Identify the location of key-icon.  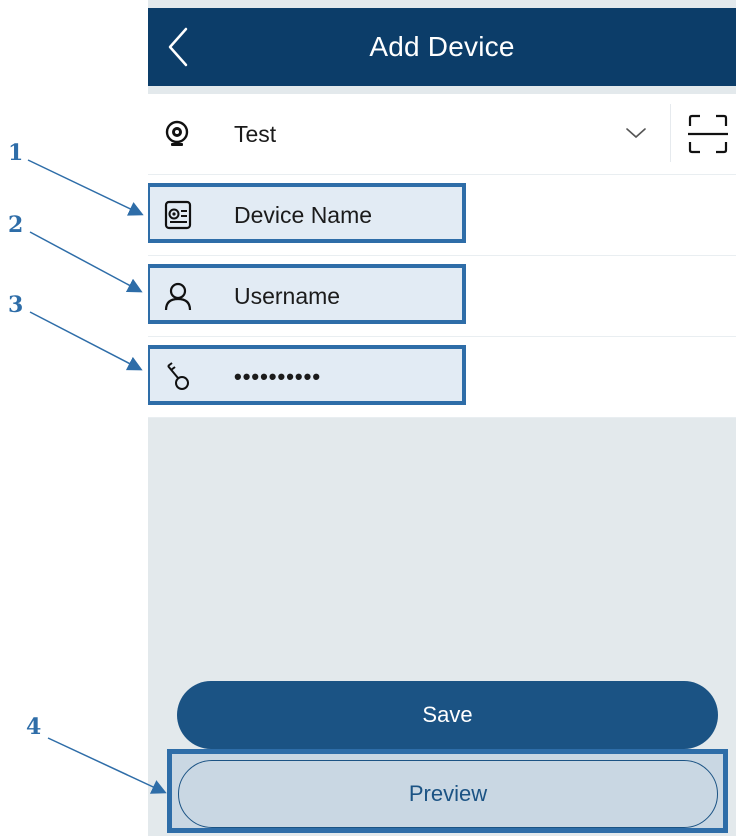
(178, 376).